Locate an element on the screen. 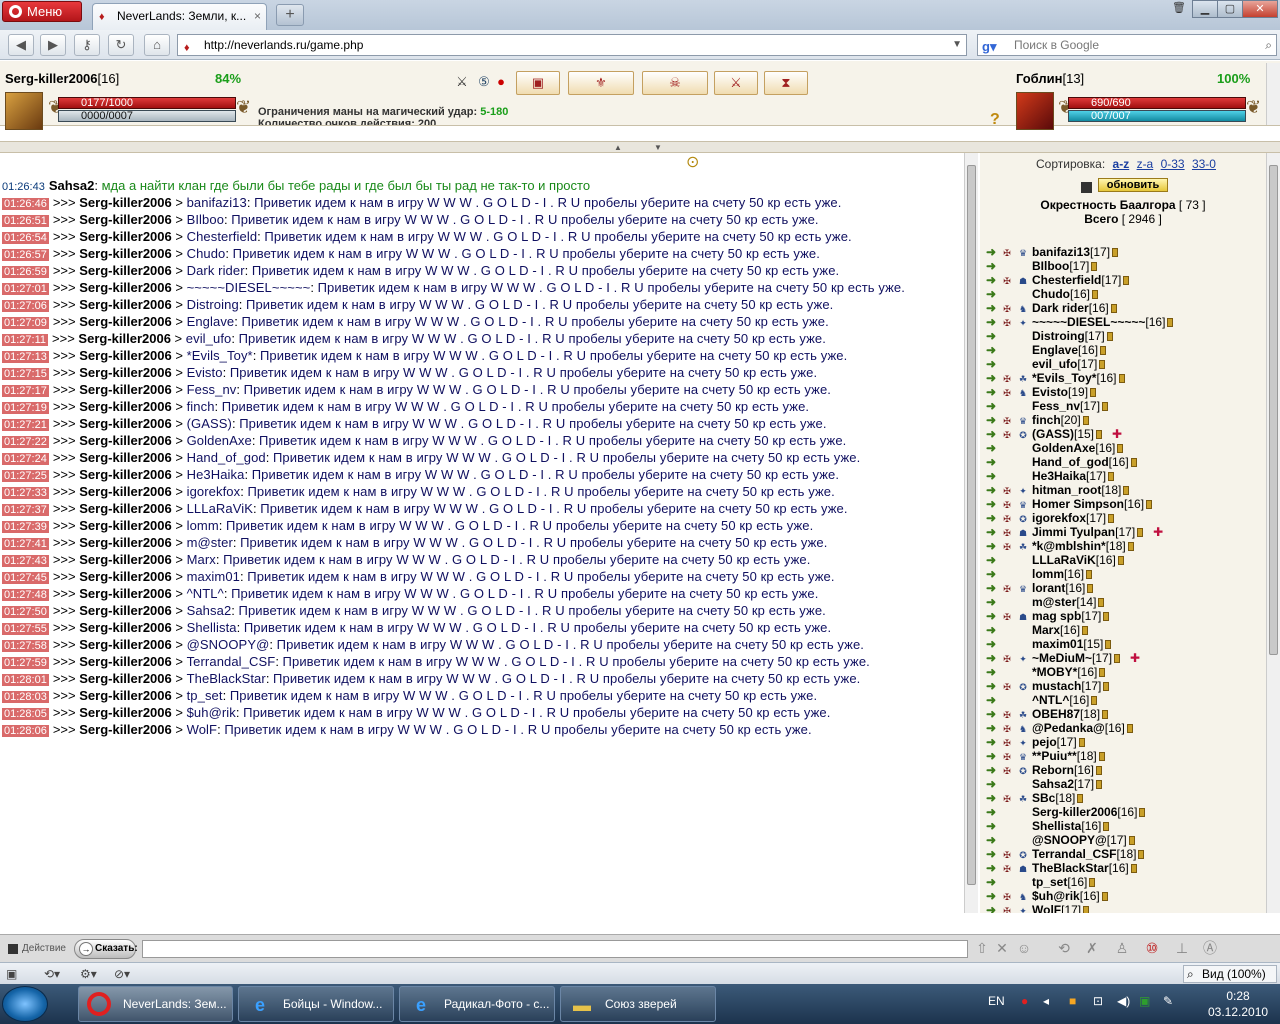 The image size is (1280, 1024). chat-recipient: (GASS) is located at coordinates (209, 423).